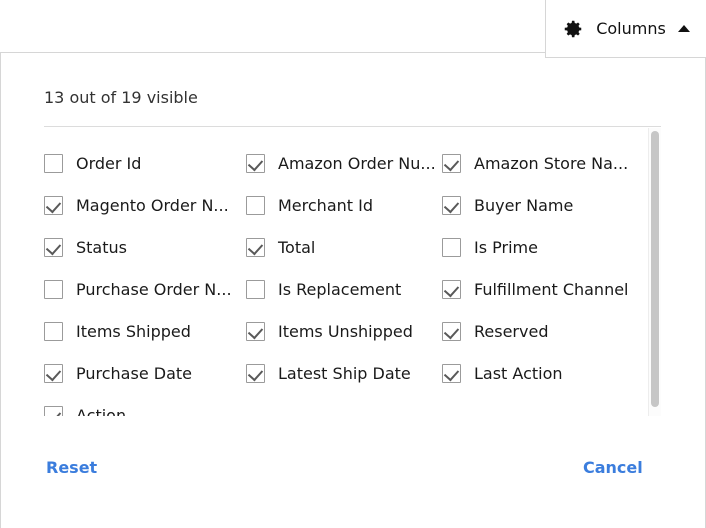  What do you see at coordinates (145, 163) in the screenshot?
I see `column-toggle-order-id: Order Id` at bounding box center [145, 163].